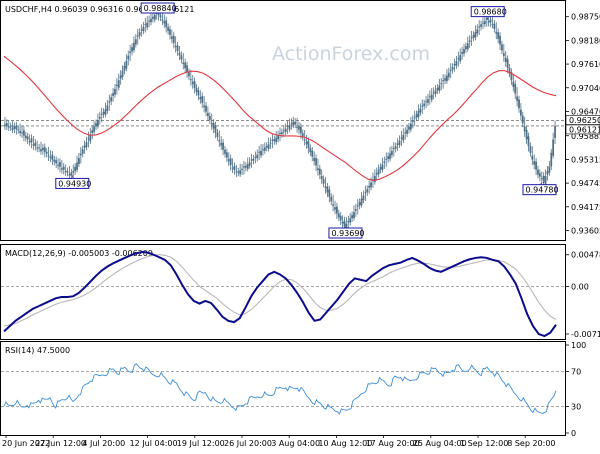 The height and width of the screenshot is (454, 600). I want to click on x-tick-label: 26 Jul 20:00, so click(248, 443).